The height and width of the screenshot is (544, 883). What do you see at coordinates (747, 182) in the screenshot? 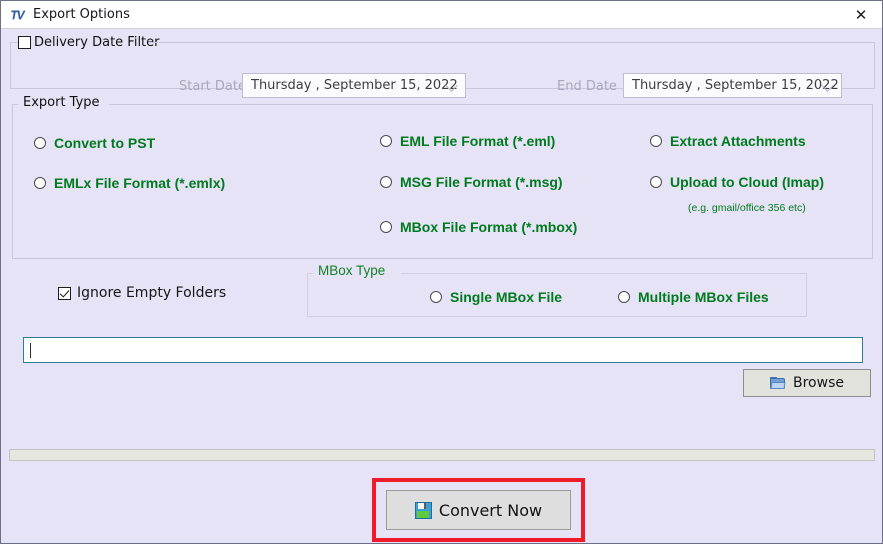
I see `radio-label: Upload to Cloud (Imap)` at bounding box center [747, 182].